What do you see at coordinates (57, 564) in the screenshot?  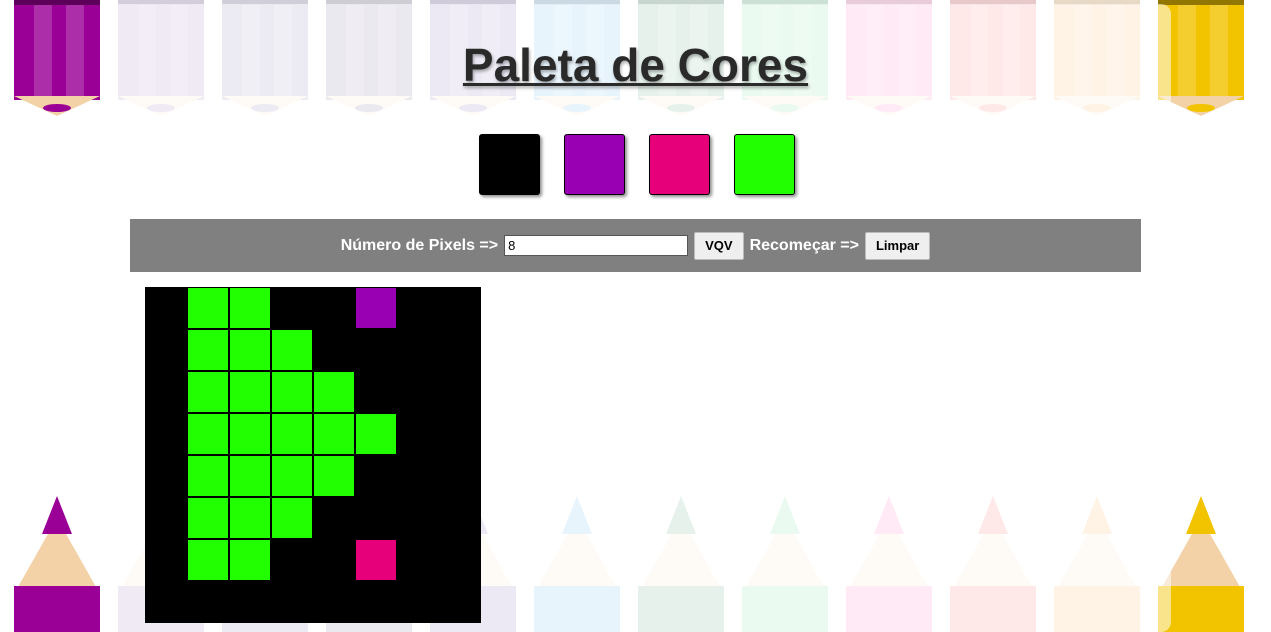 I see `pencil-decoration` at bounding box center [57, 564].